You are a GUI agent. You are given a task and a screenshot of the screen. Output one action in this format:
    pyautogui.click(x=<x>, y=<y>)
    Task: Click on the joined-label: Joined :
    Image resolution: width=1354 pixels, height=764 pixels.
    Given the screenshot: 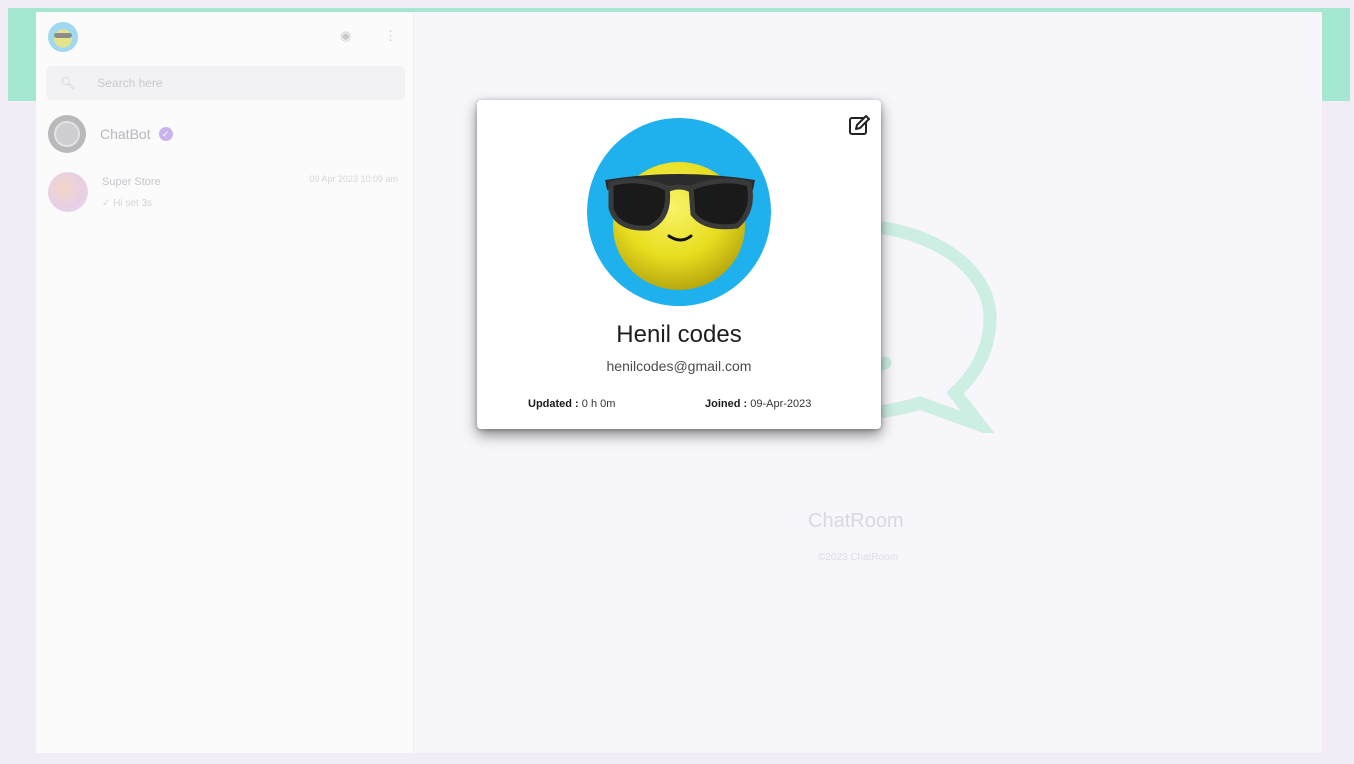 What is the action you would take?
    pyautogui.click(x=726, y=404)
    